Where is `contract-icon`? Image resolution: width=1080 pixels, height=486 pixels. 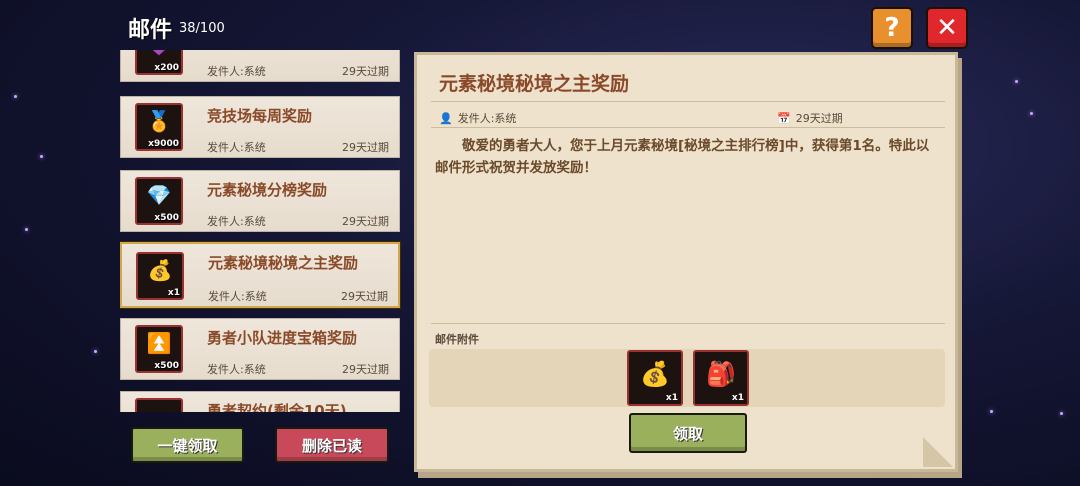
contract-icon is located at coordinates (159, 405).